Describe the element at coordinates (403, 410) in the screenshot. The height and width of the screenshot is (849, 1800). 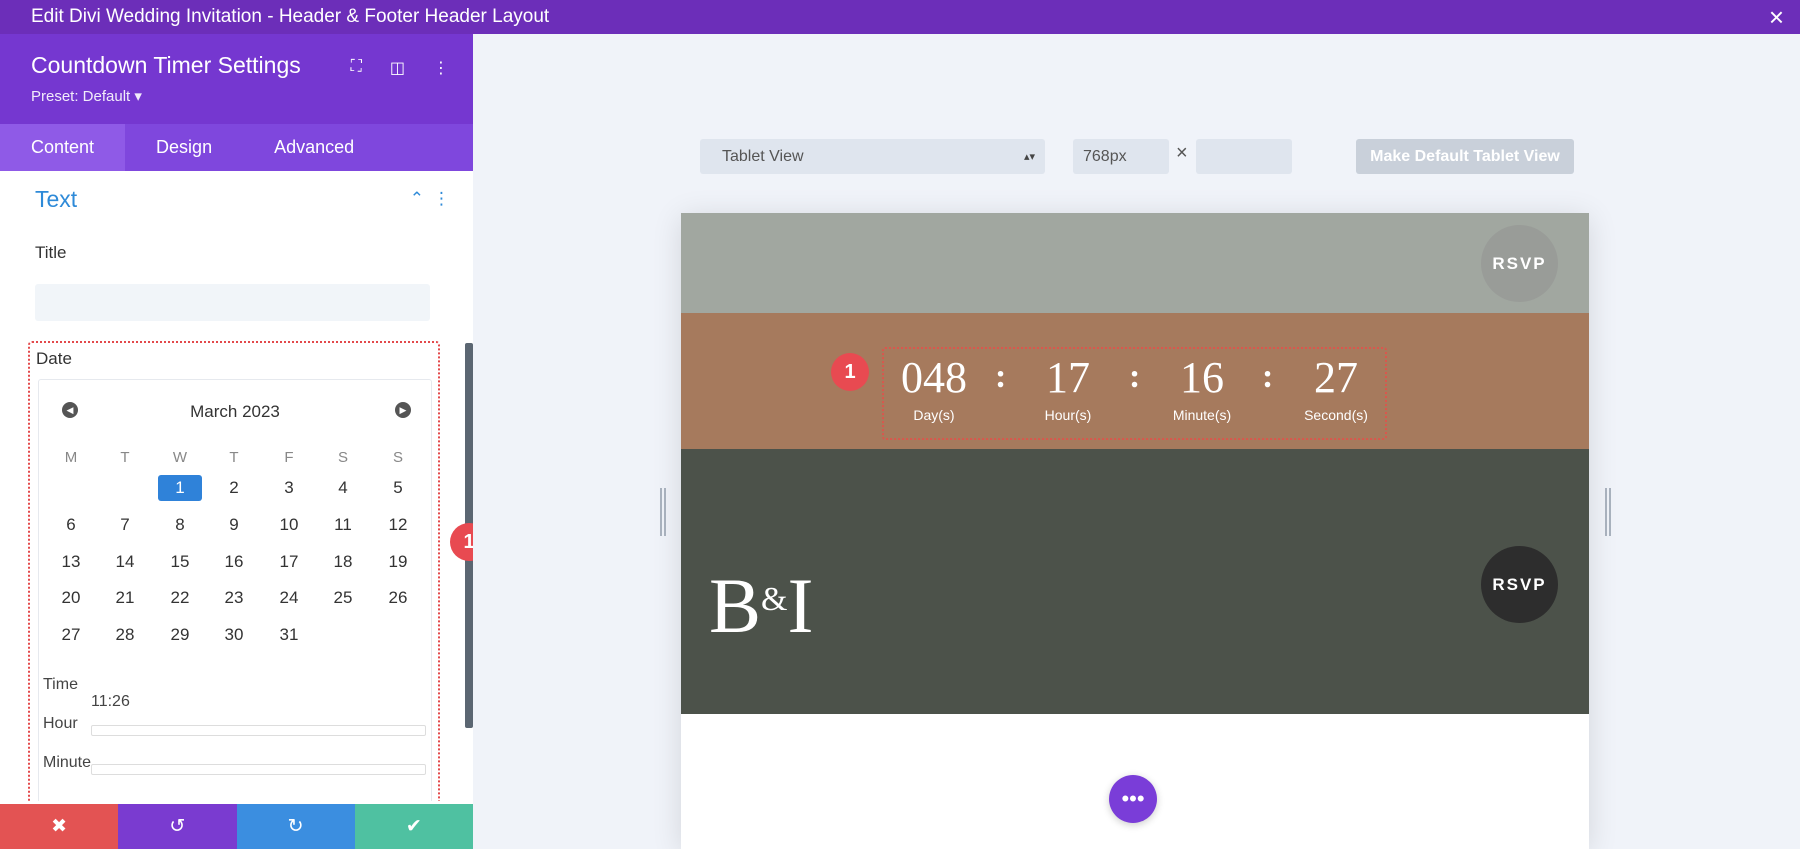
I see `next-month-icon: ▶` at that location.